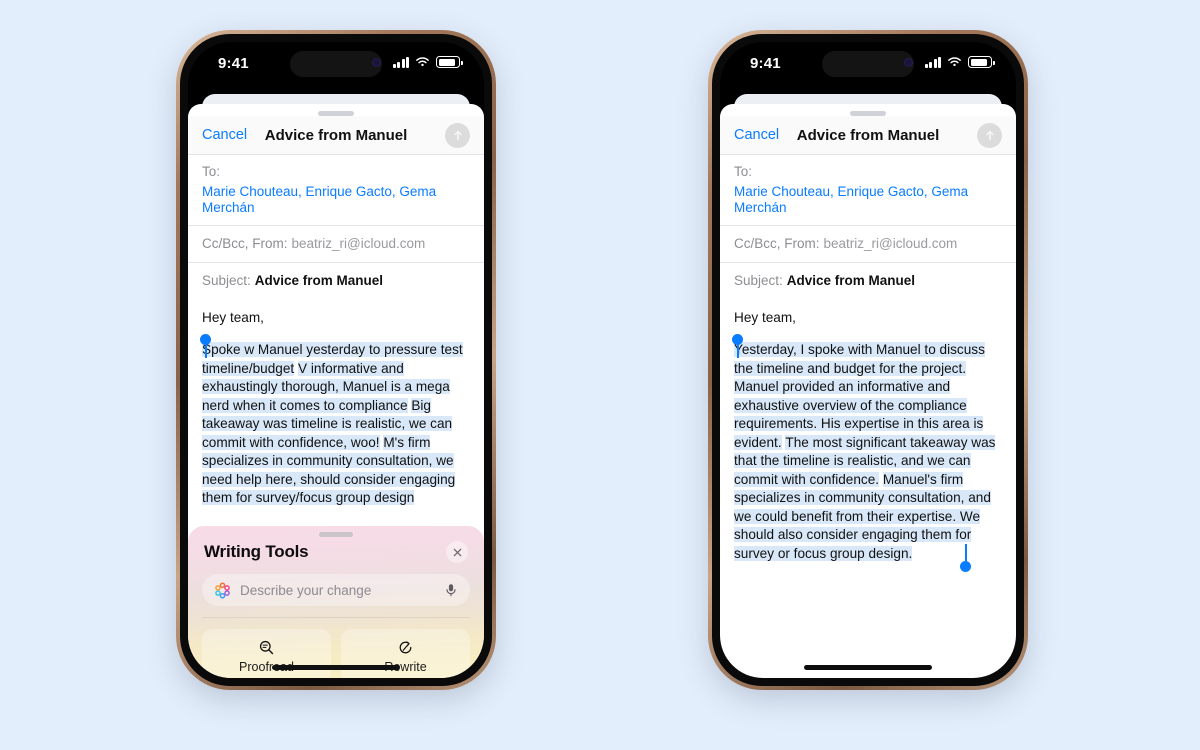 The width and height of the screenshot is (1200, 750). Describe the element at coordinates (266, 647) in the screenshot. I see `magnifier-minus-icon` at that location.